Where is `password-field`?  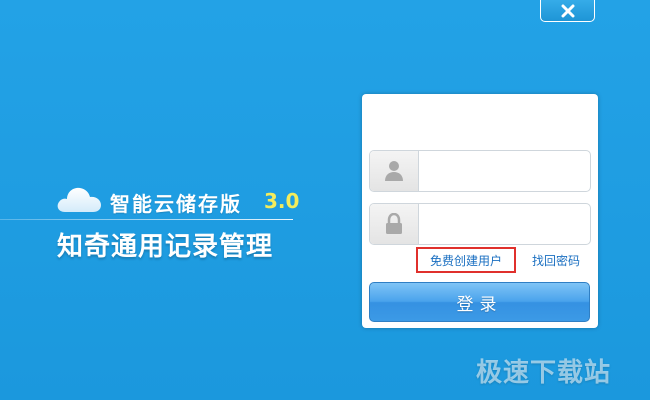 password-field is located at coordinates (480, 224).